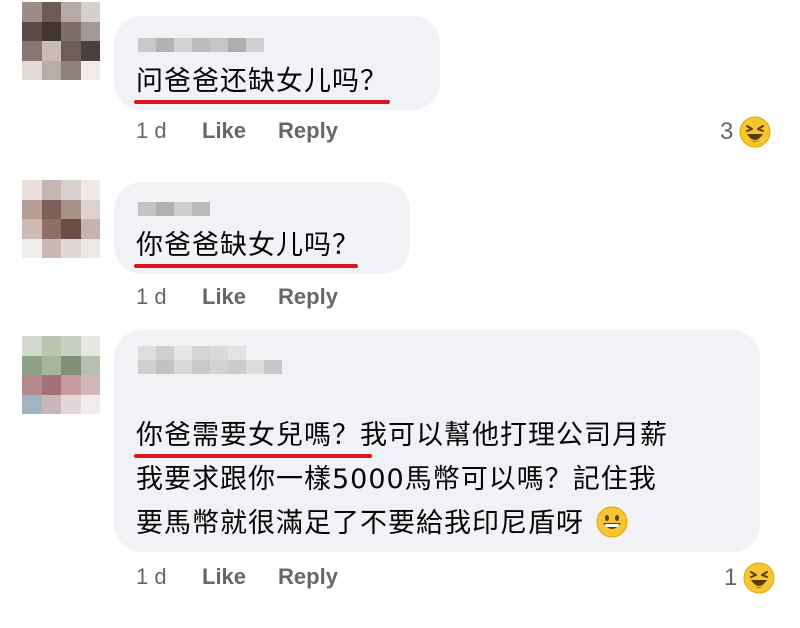 This screenshot has width=800, height=628. Describe the element at coordinates (262, 81) in the screenshot. I see `comment-text: 问爸爸还缺女儿吗？` at that location.